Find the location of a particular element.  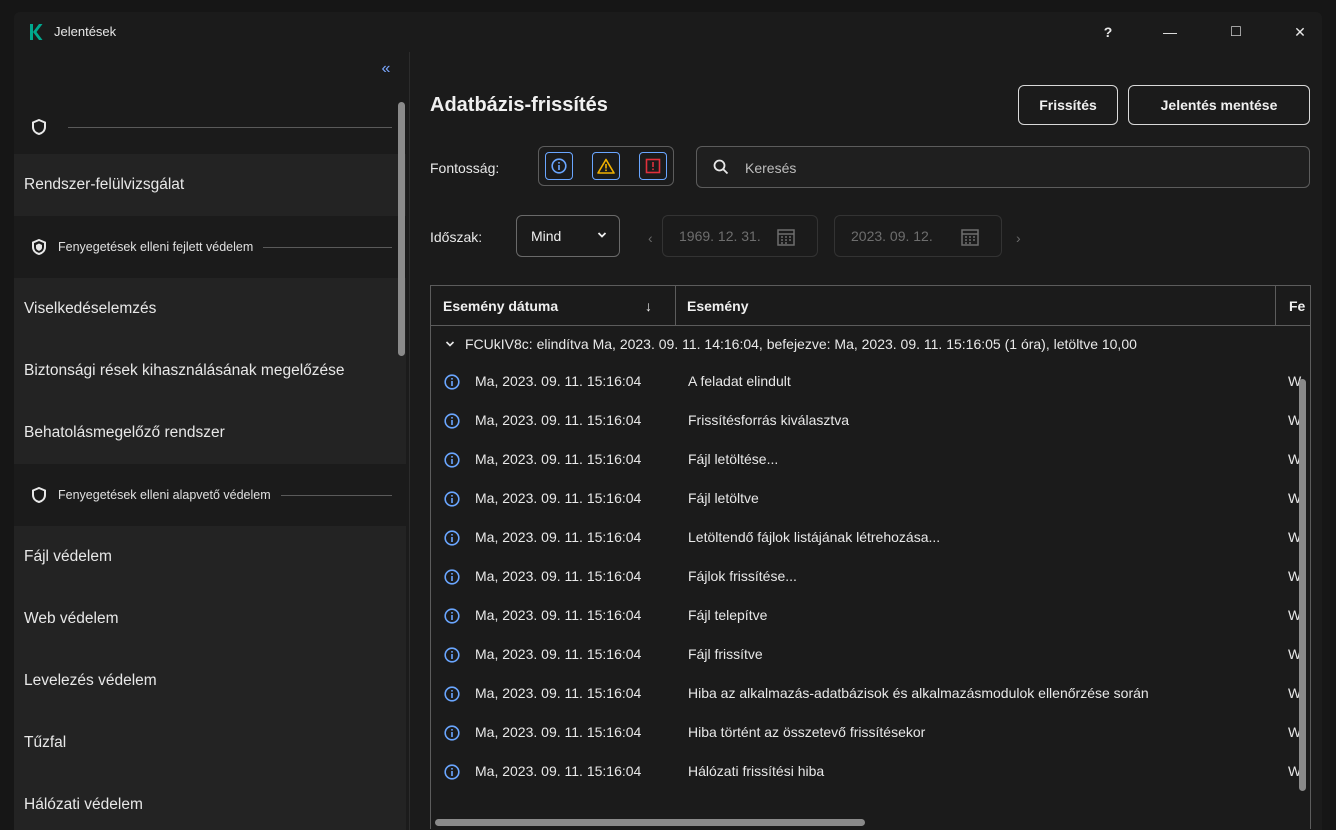

sidebar-item-label: Rendszer-felülvizsgálat is located at coordinates (104, 184).